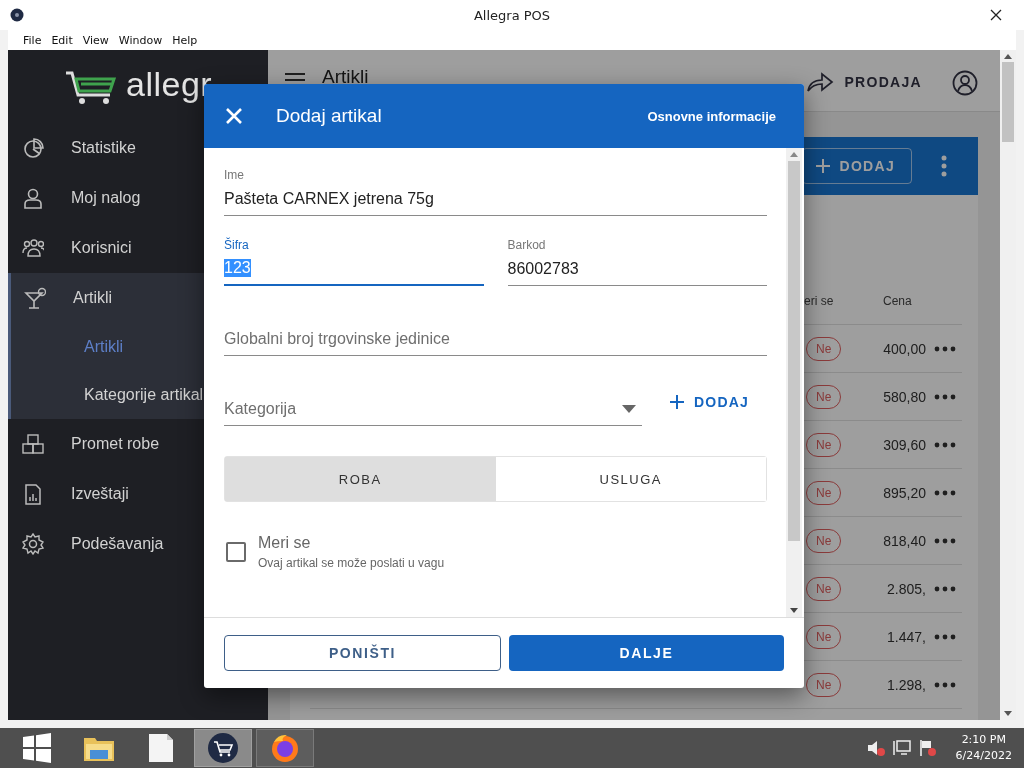  What do you see at coordinates (495, 199) in the screenshot?
I see `input-field: Pašteta CARNEX jetrena 75g` at bounding box center [495, 199].